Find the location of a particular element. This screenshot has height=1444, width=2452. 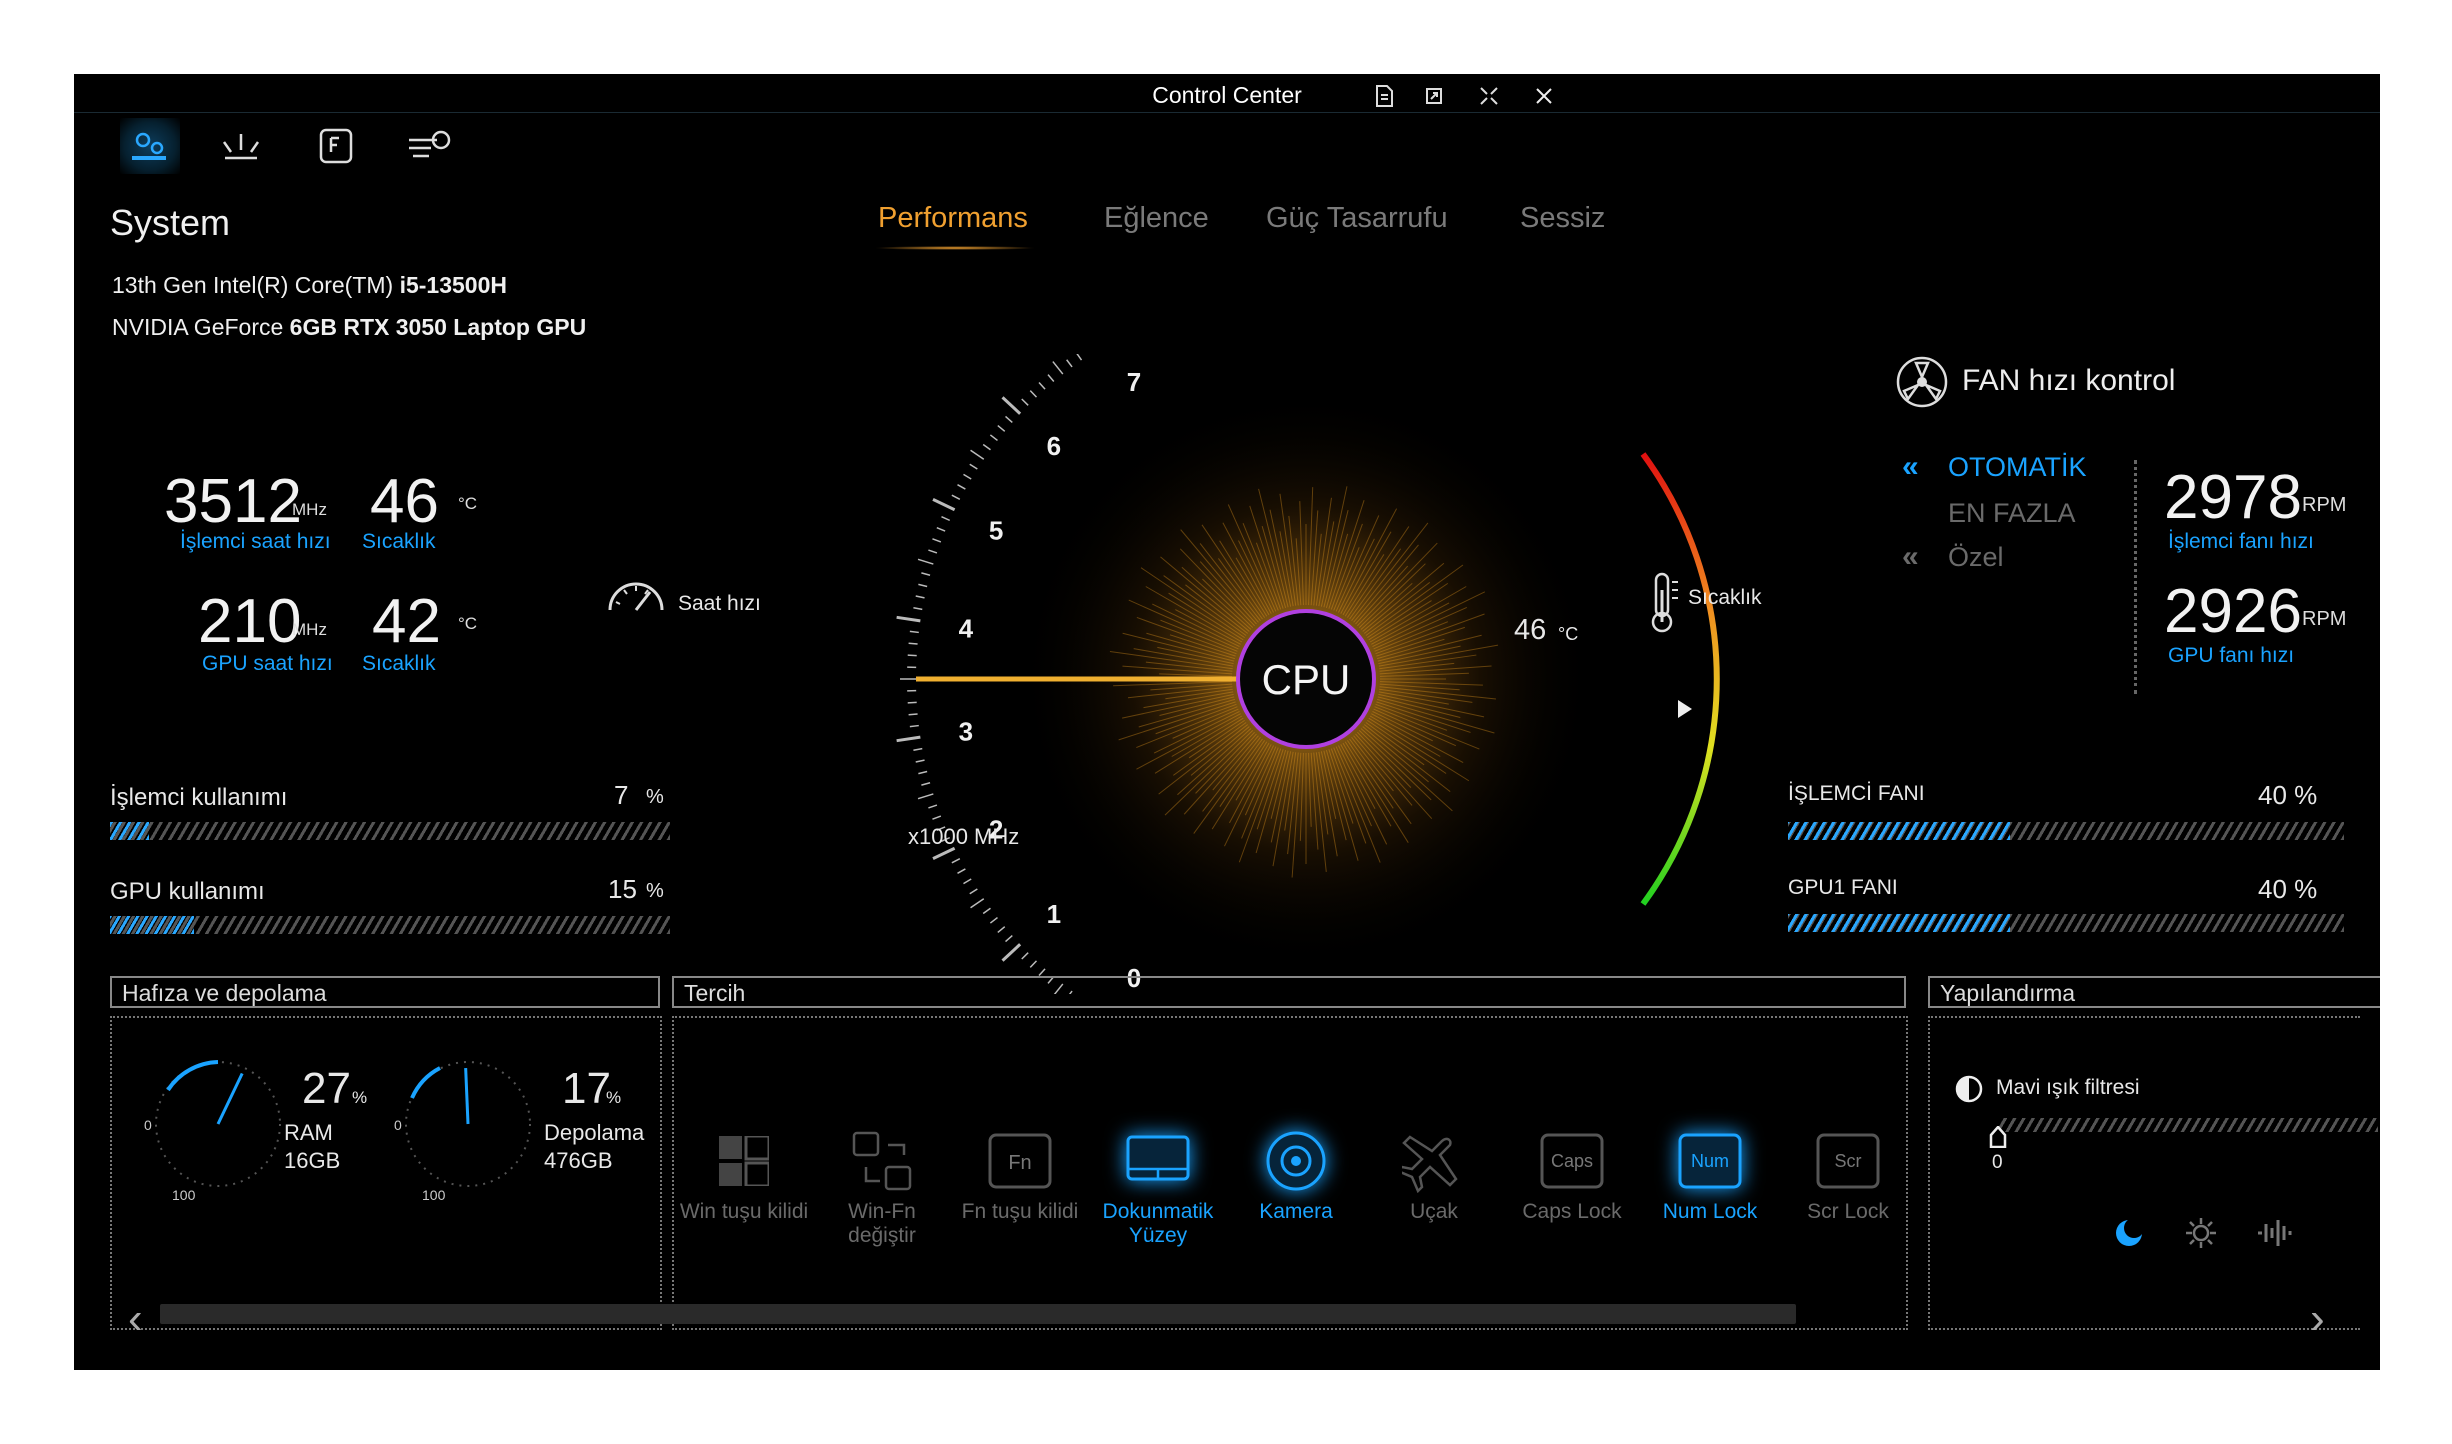

cpu-usage-fill is located at coordinates (130, 831).